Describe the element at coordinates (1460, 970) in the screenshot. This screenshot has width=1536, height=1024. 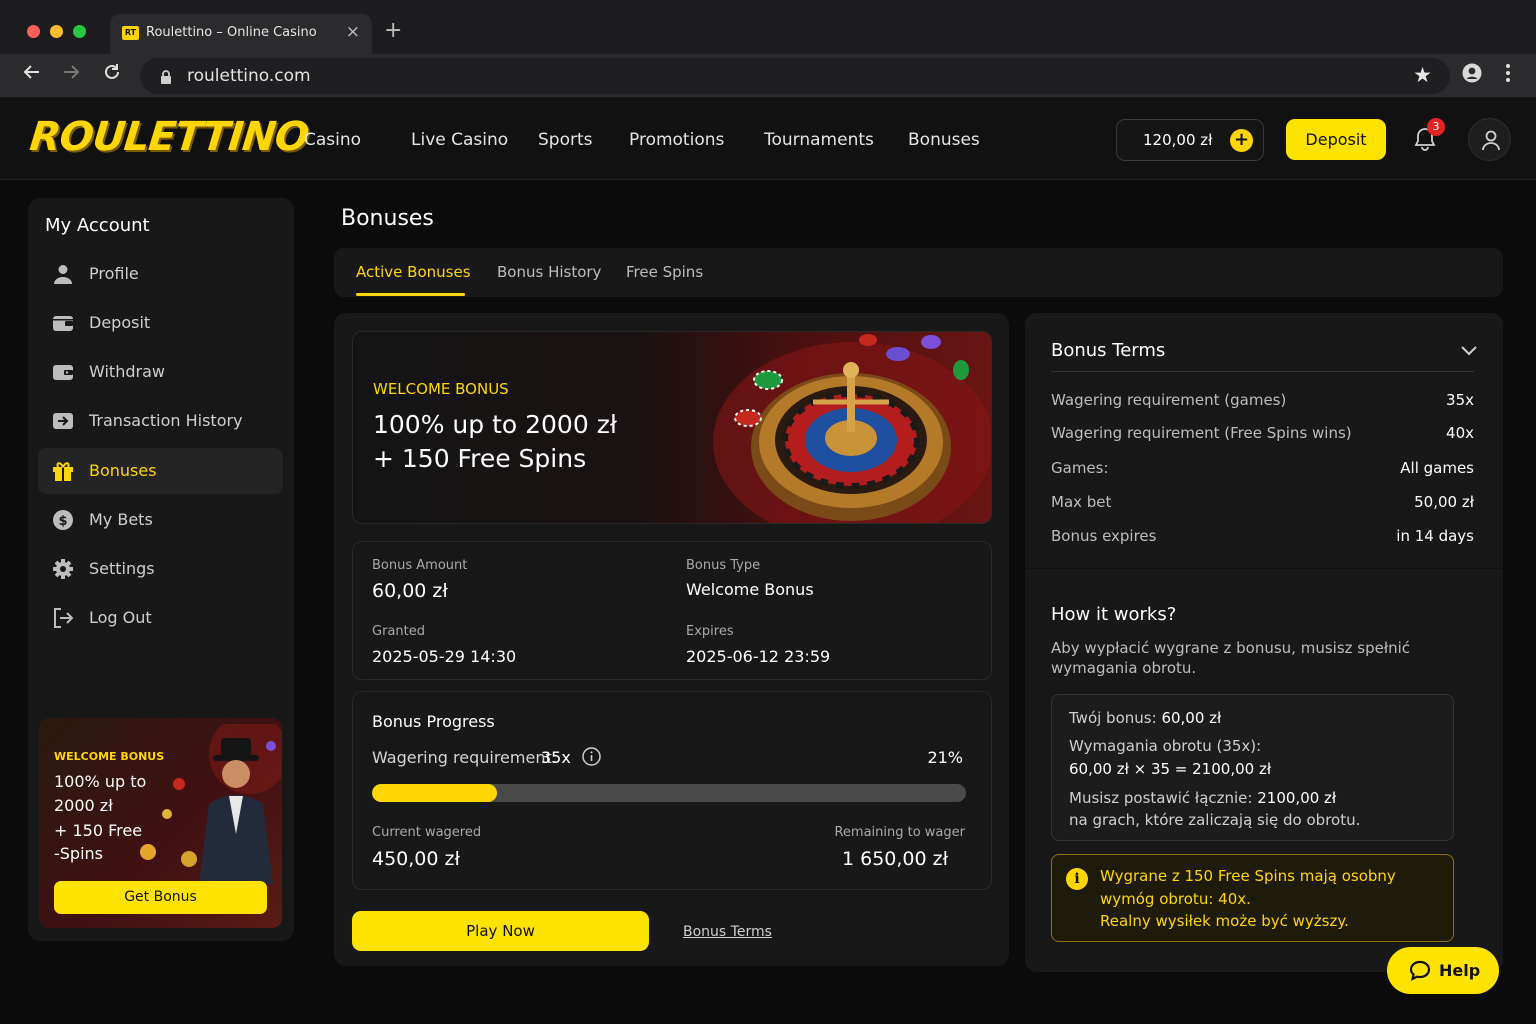
I see `help-label: Help` at that location.